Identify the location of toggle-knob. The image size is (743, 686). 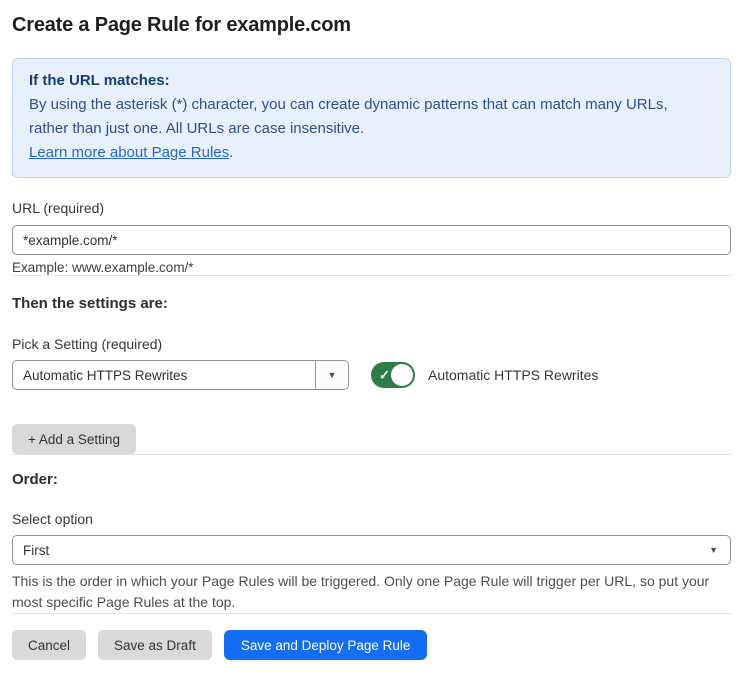
(402, 375).